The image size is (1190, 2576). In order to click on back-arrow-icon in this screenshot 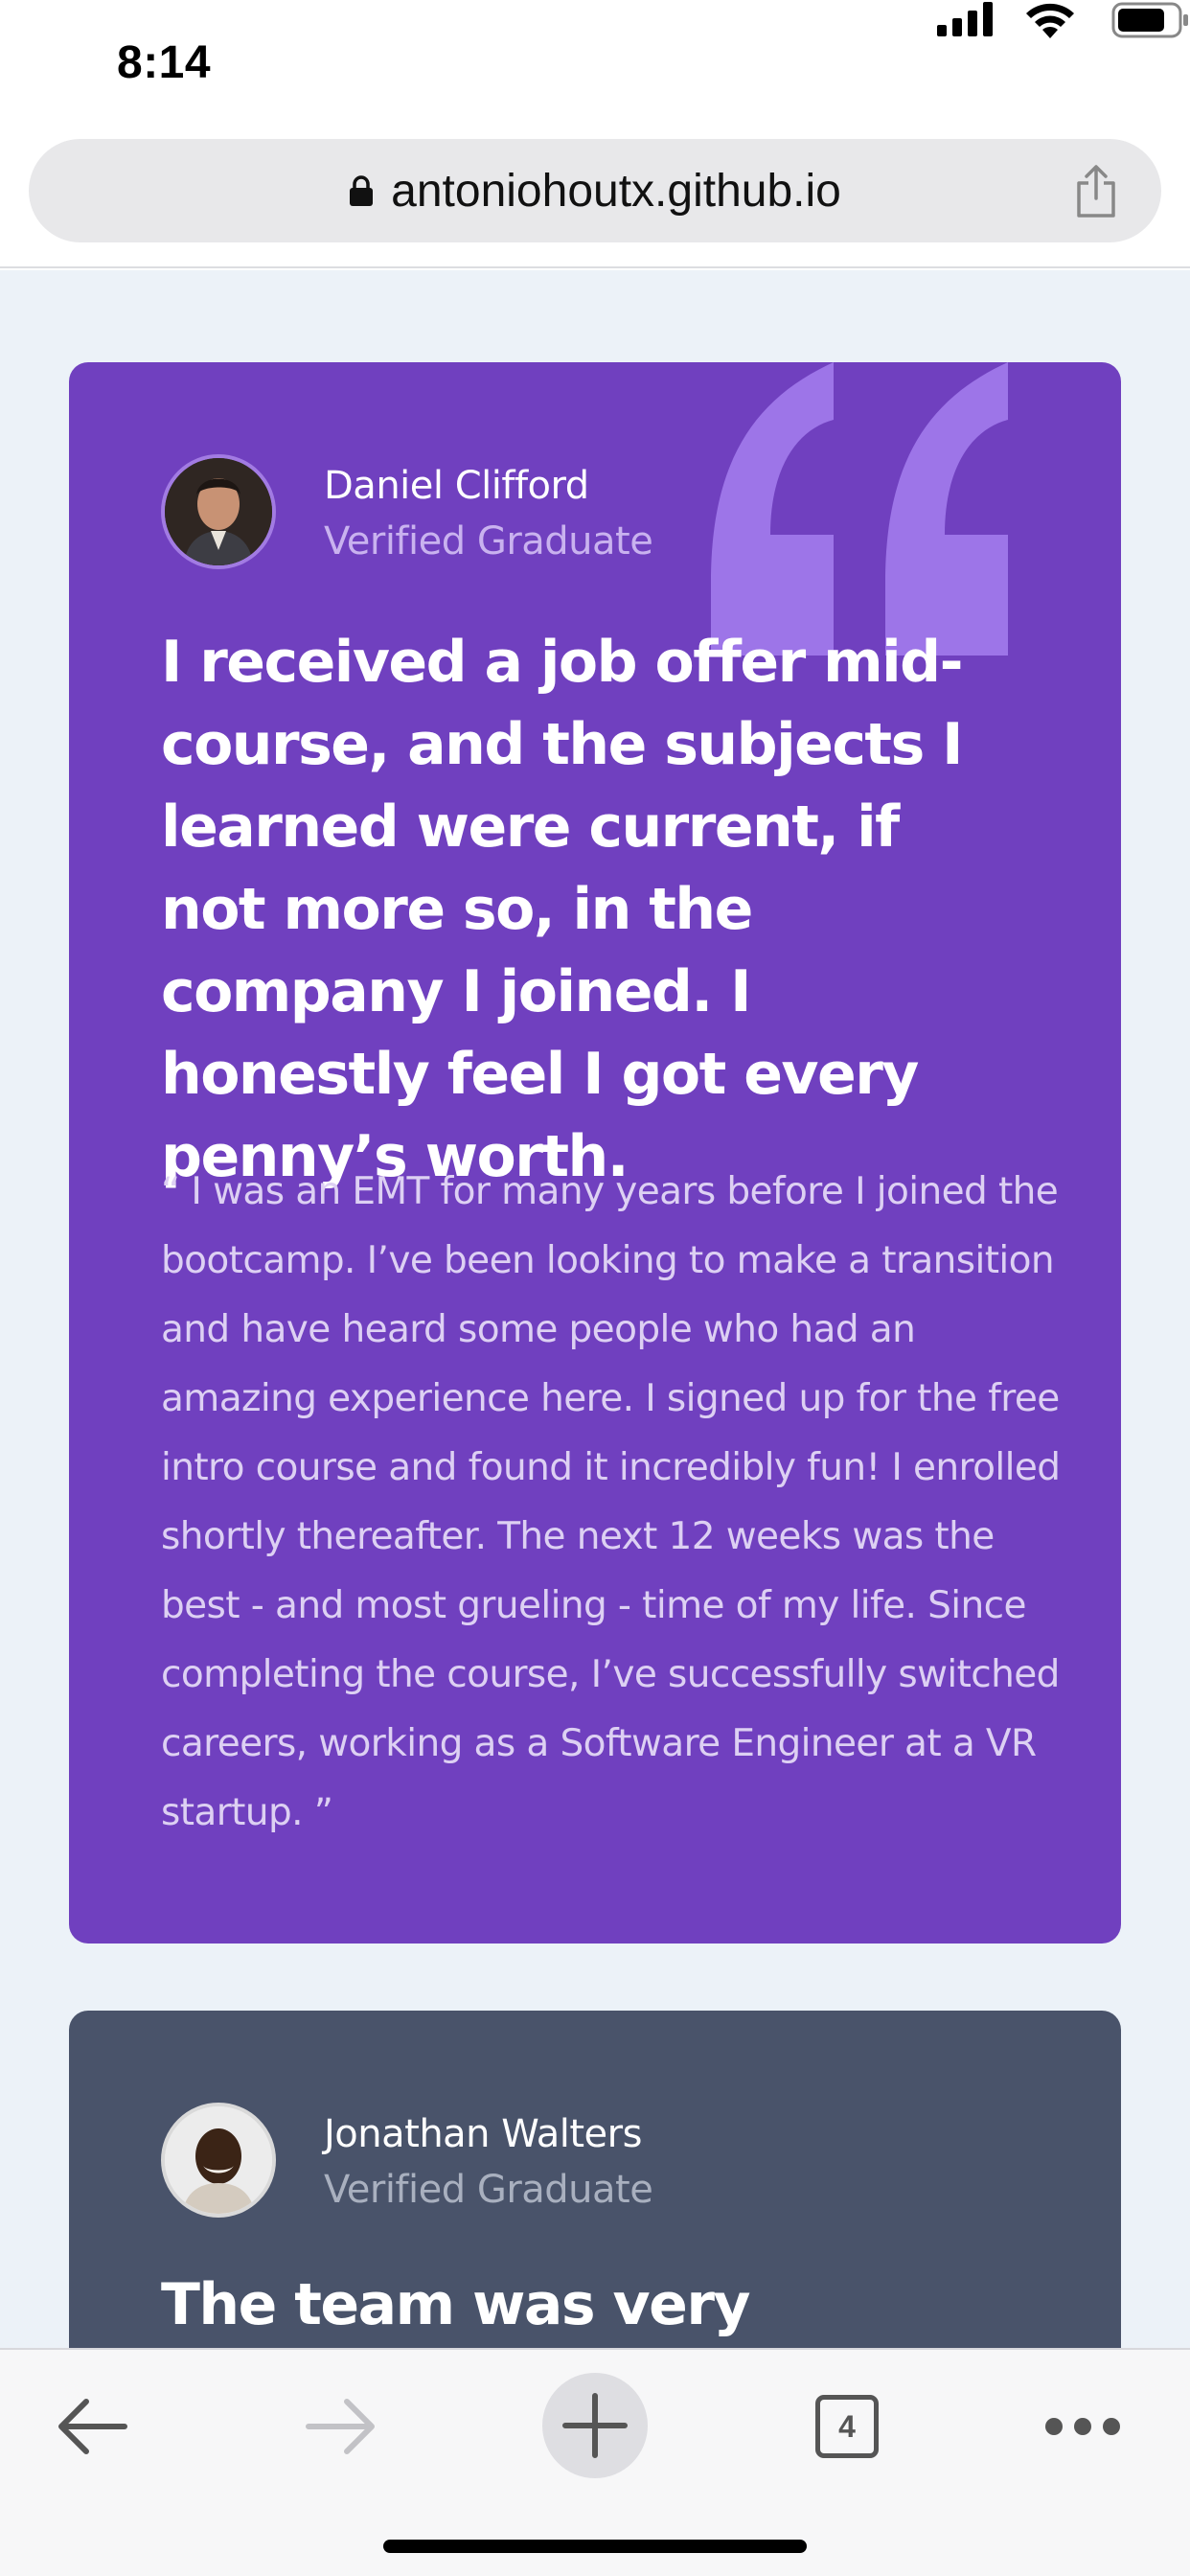, I will do `click(93, 2426)`.